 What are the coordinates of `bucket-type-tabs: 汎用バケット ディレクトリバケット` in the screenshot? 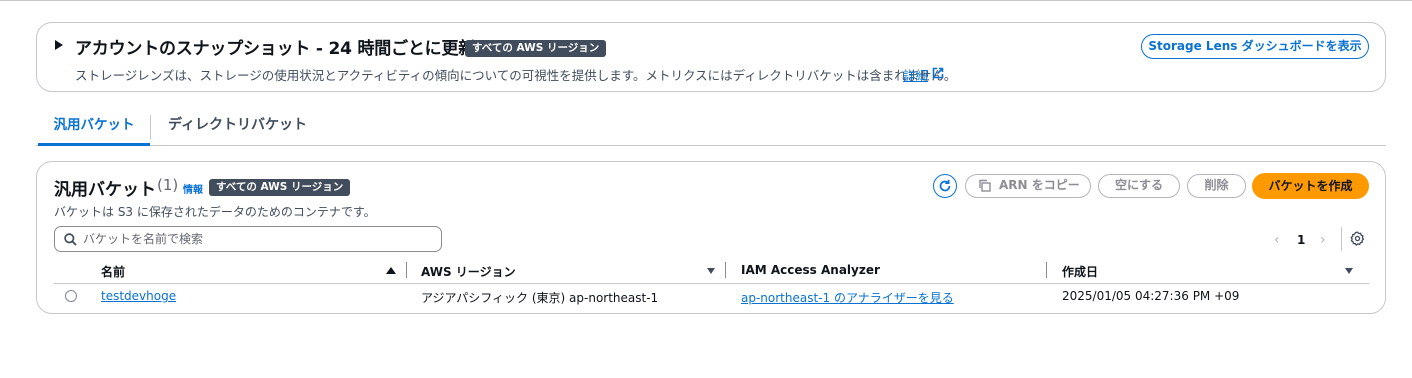 It's located at (711, 127).